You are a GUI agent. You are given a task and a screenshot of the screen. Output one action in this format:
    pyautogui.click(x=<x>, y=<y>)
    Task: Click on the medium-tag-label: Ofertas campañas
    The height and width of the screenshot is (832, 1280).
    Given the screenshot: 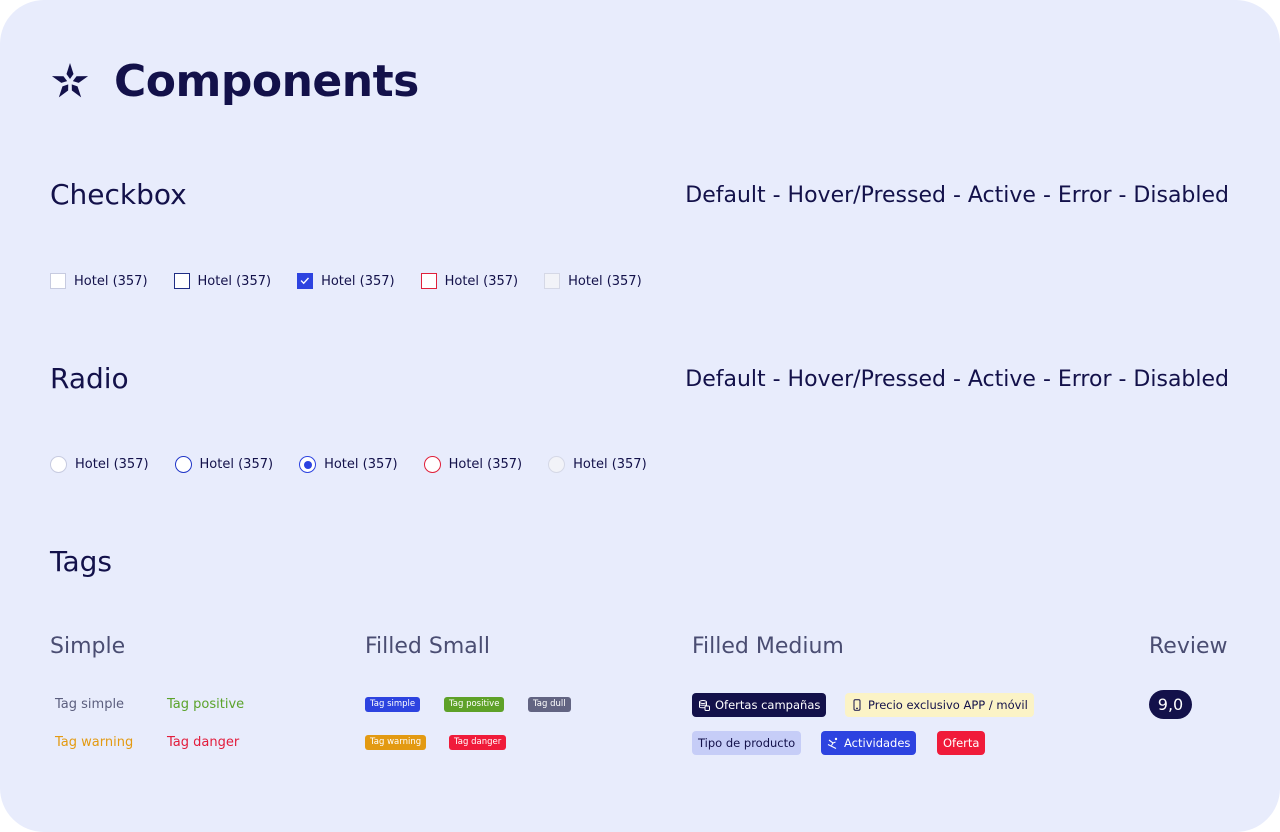 What is the action you would take?
    pyautogui.click(x=768, y=705)
    